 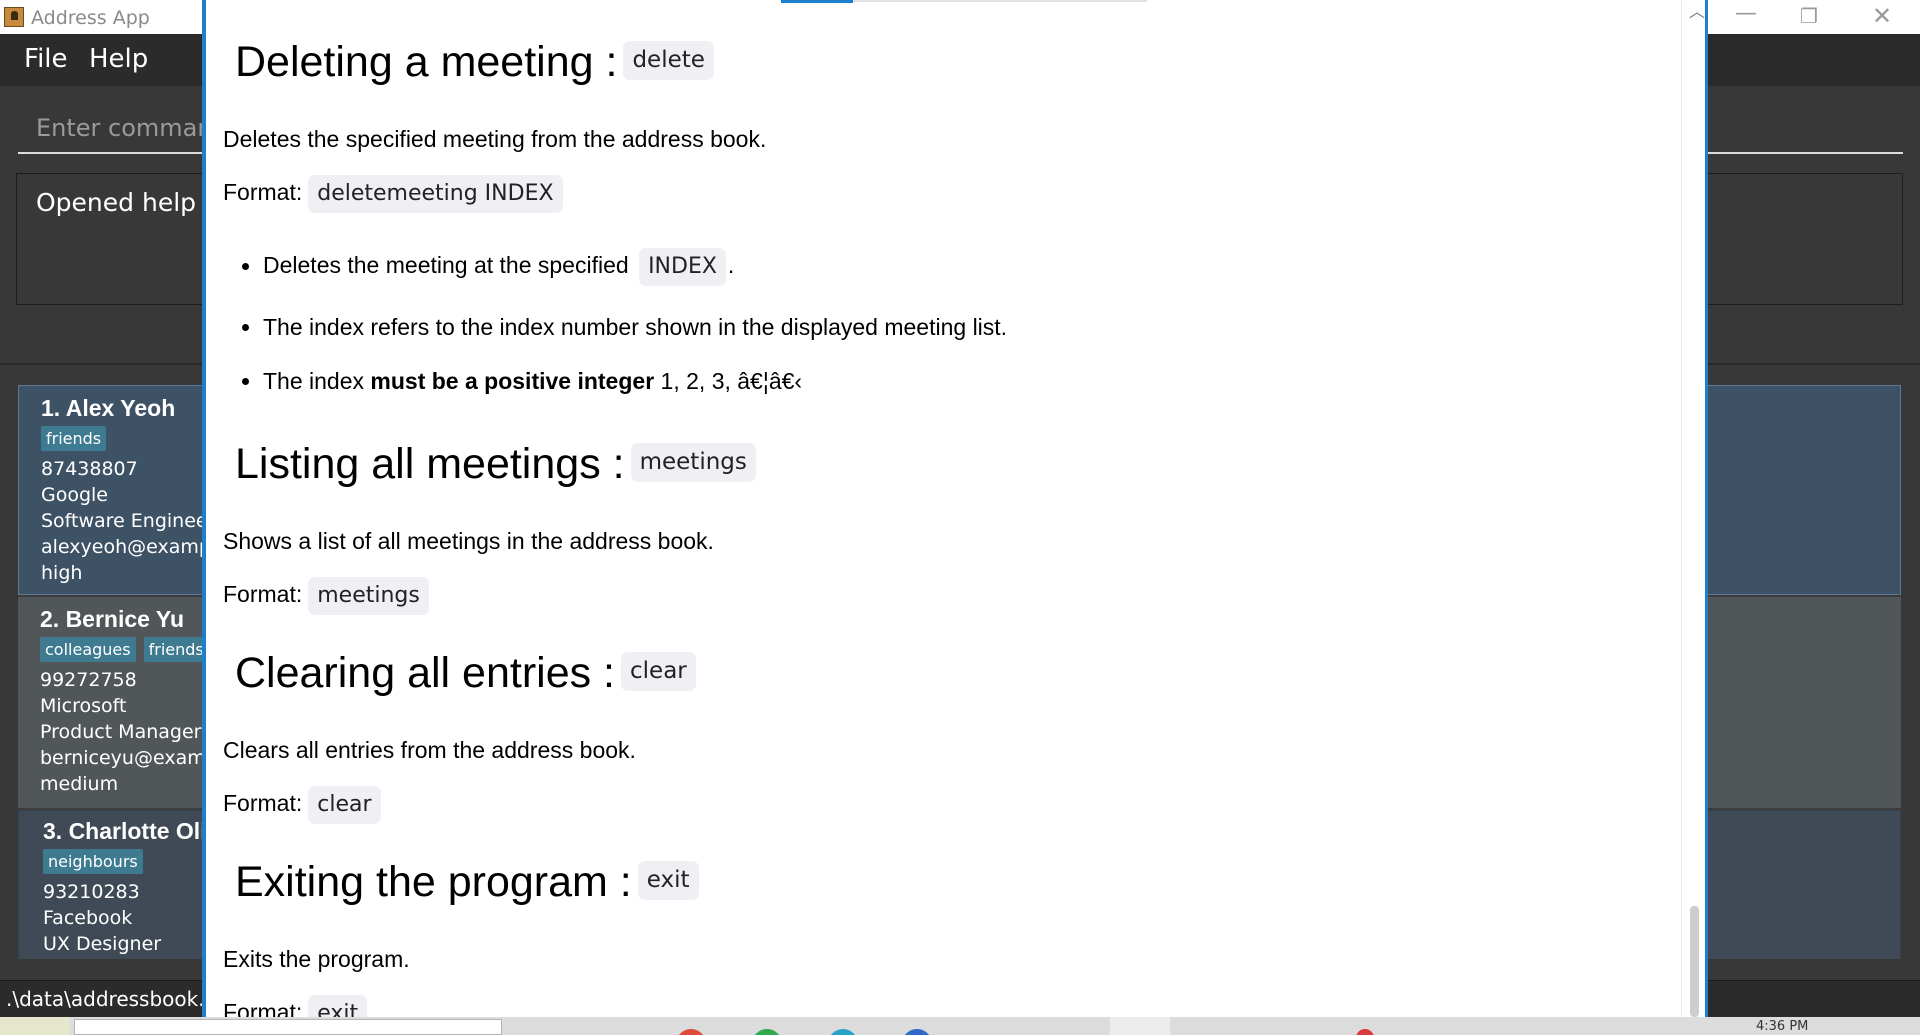 I want to click on format-code: deletemeeting INDEX, so click(x=435, y=194).